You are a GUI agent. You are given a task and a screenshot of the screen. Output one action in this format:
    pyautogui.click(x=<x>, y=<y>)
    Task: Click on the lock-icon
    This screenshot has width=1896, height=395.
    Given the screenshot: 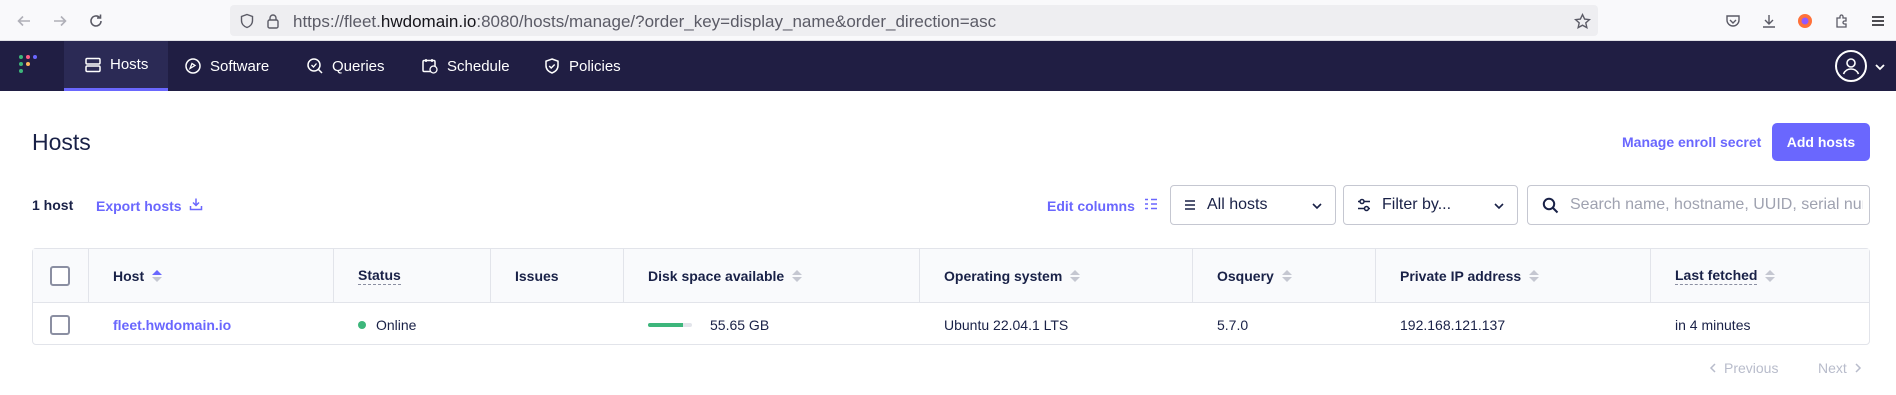 What is the action you would take?
    pyautogui.click(x=273, y=21)
    